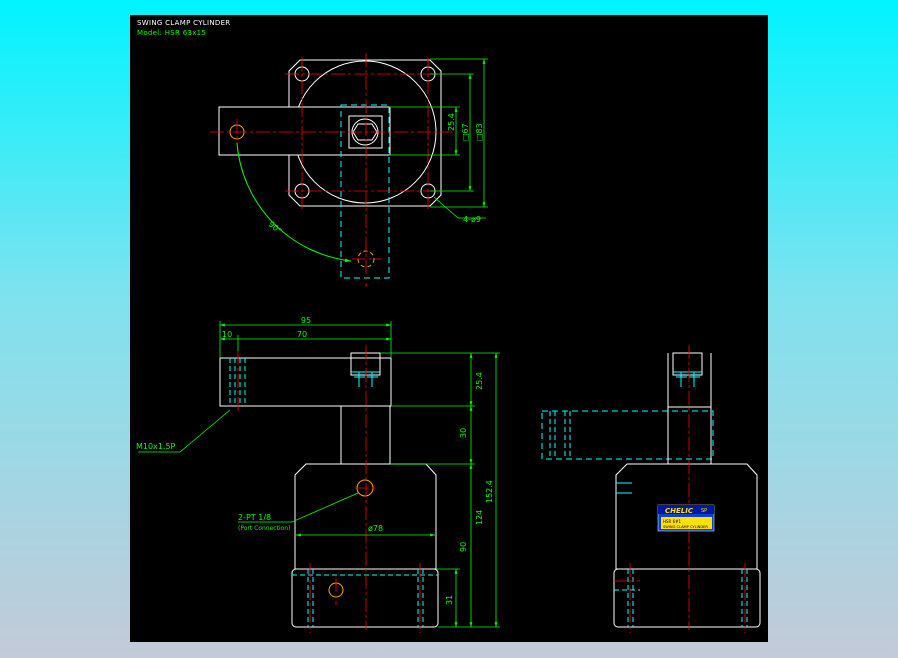 This screenshot has width=898, height=658. What do you see at coordinates (687, 379) in the screenshot?
I see `nut-side-detail` at bounding box center [687, 379].